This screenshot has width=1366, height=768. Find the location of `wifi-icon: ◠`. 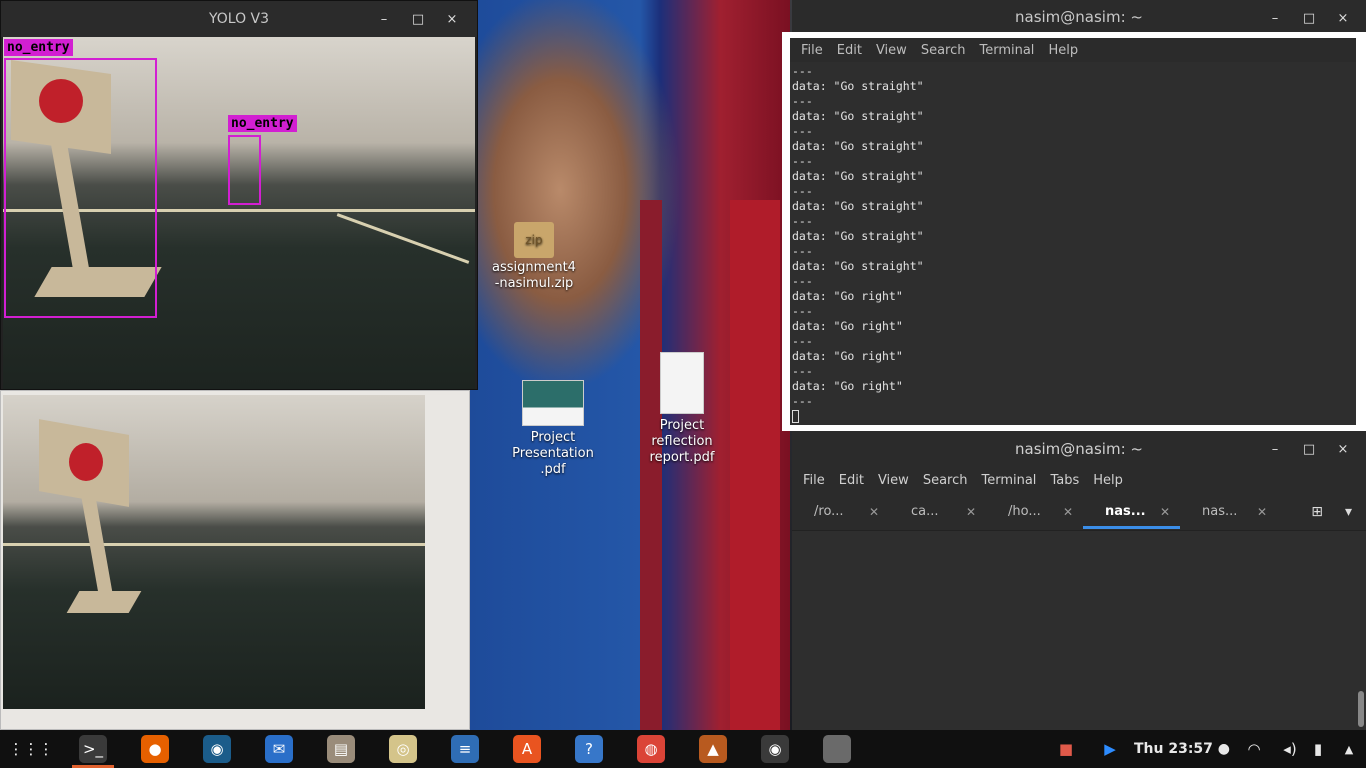

wifi-icon: ◠ is located at coordinates (1254, 749).